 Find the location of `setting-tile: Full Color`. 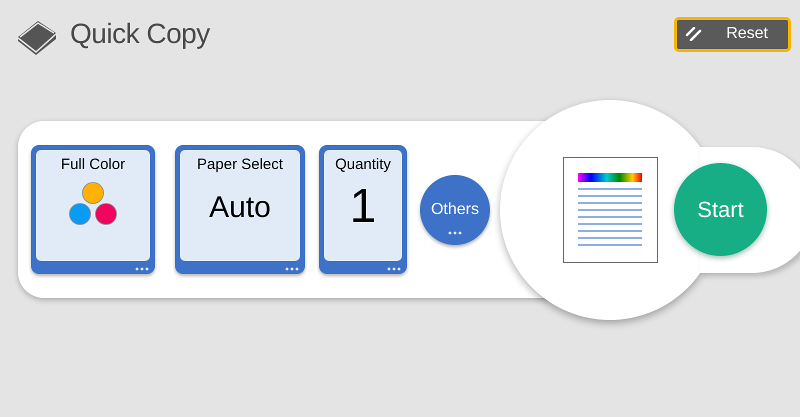

setting-tile: Full Color is located at coordinates (93, 209).